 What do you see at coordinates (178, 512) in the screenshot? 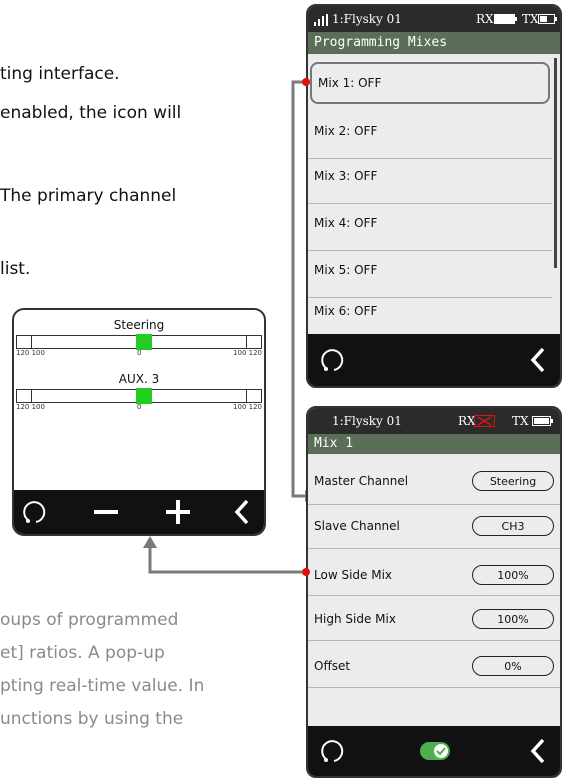
I see `plus-icon` at bounding box center [178, 512].